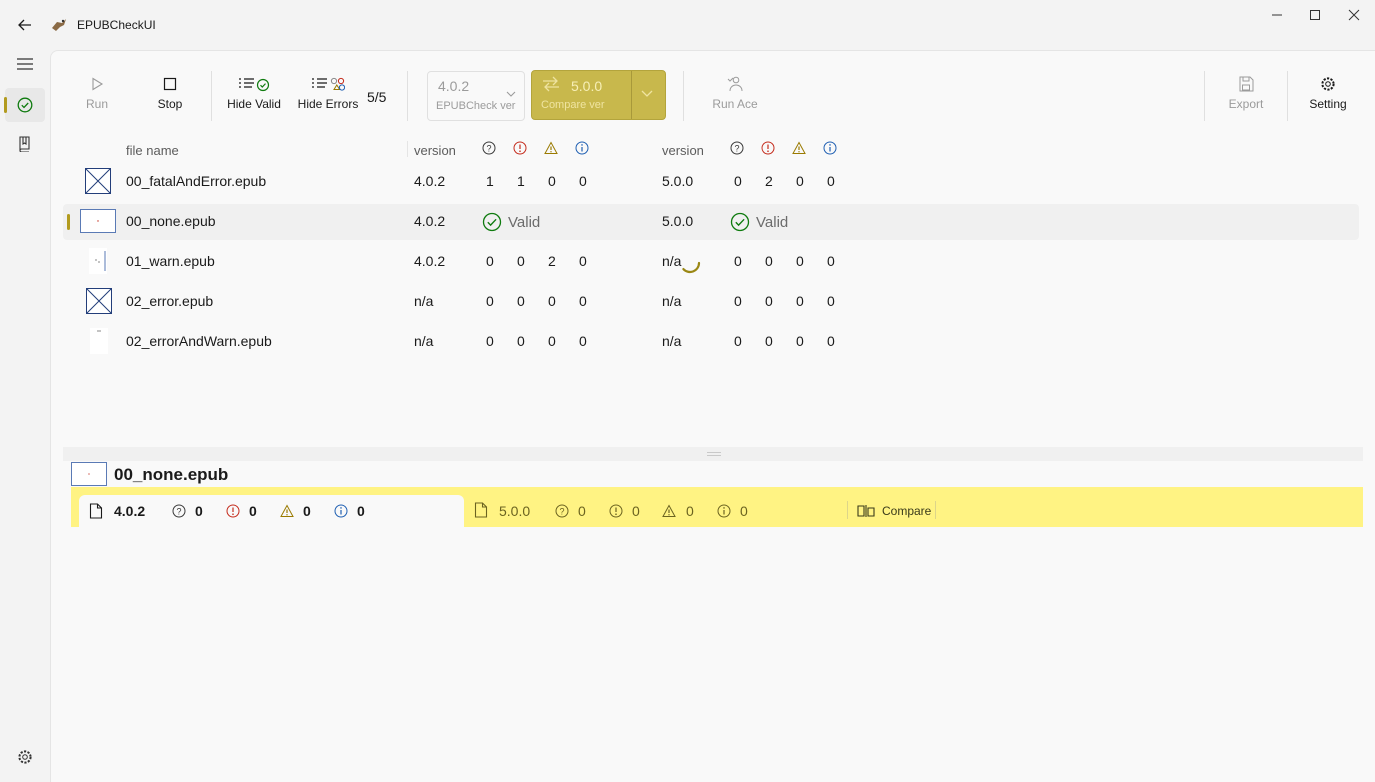 The width and height of the screenshot is (1375, 782). Describe the element at coordinates (5, 105) in the screenshot. I see `nav-selection-indicator` at that location.